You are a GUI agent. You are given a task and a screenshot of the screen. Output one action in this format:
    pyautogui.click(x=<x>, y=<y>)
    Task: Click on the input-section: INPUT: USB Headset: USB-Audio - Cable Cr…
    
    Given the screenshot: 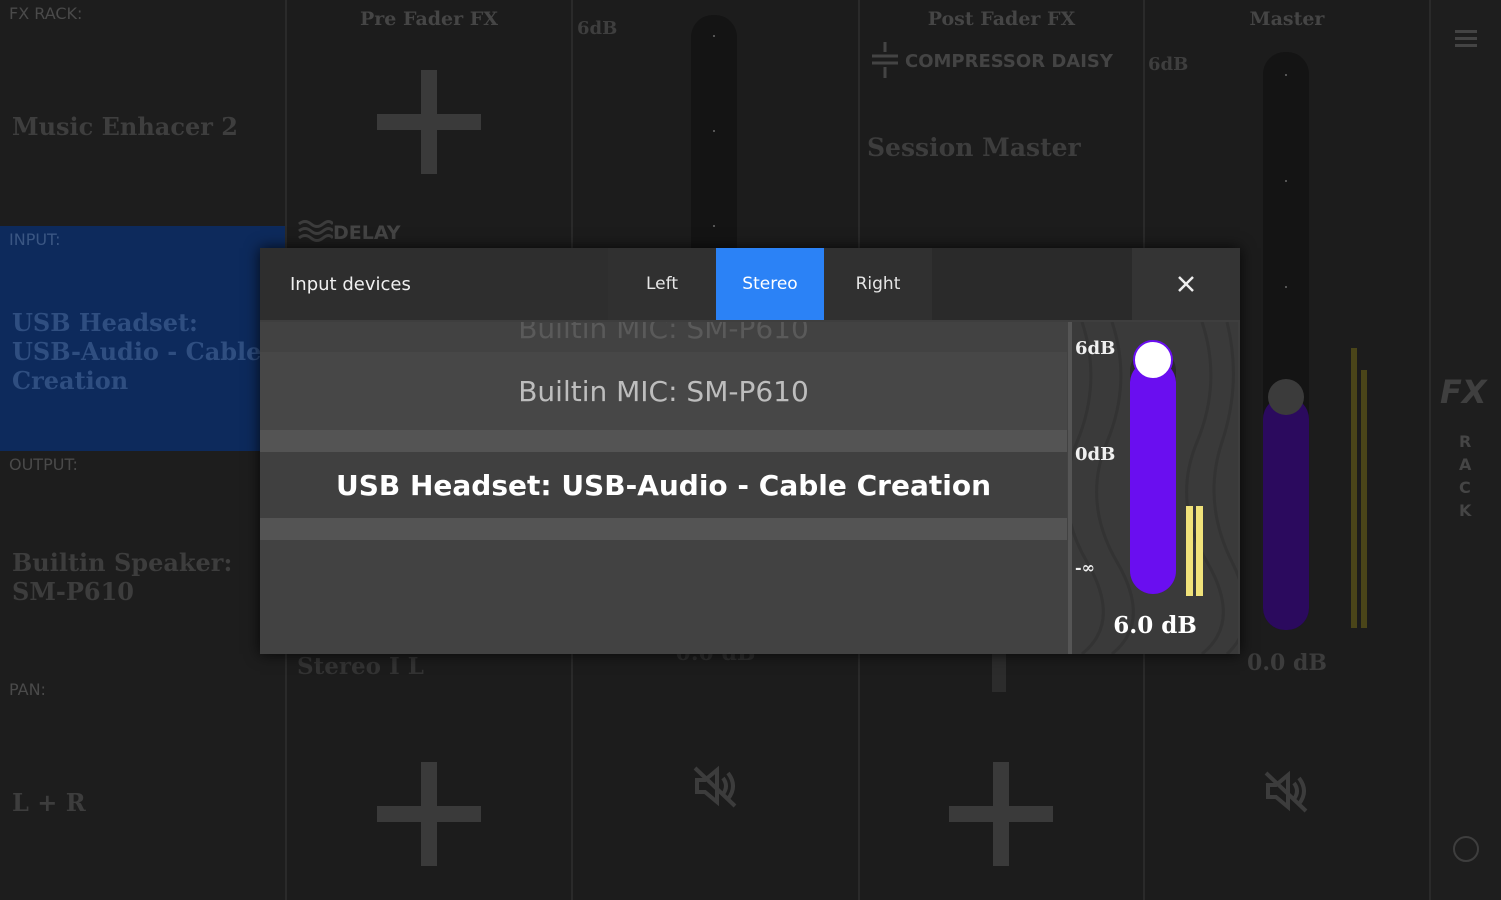 What is the action you would take?
    pyautogui.click(x=142, y=338)
    